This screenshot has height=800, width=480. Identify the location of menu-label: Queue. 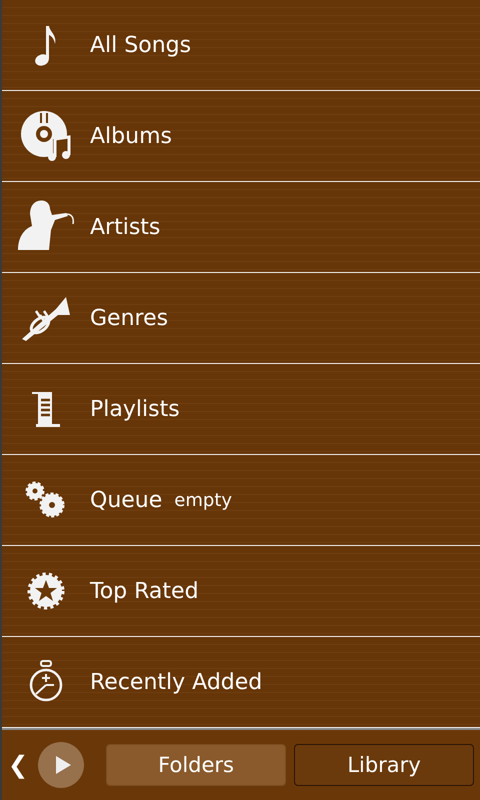
(126, 500).